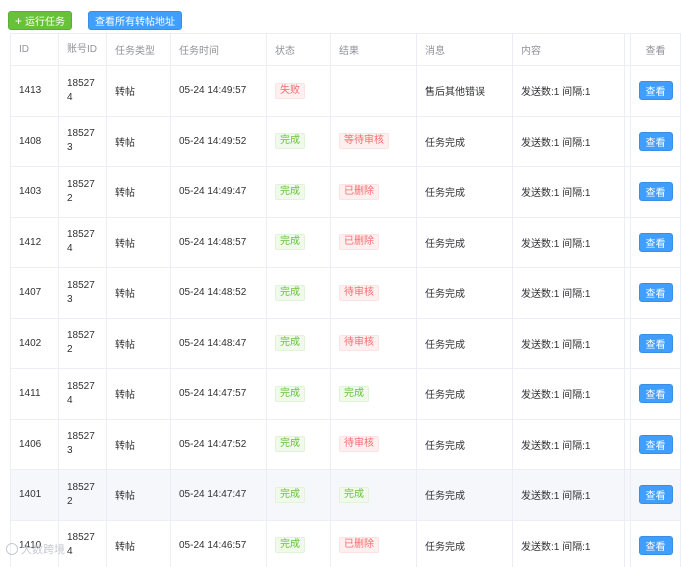  I want to click on watermark: 大数跨境, so click(35, 549).